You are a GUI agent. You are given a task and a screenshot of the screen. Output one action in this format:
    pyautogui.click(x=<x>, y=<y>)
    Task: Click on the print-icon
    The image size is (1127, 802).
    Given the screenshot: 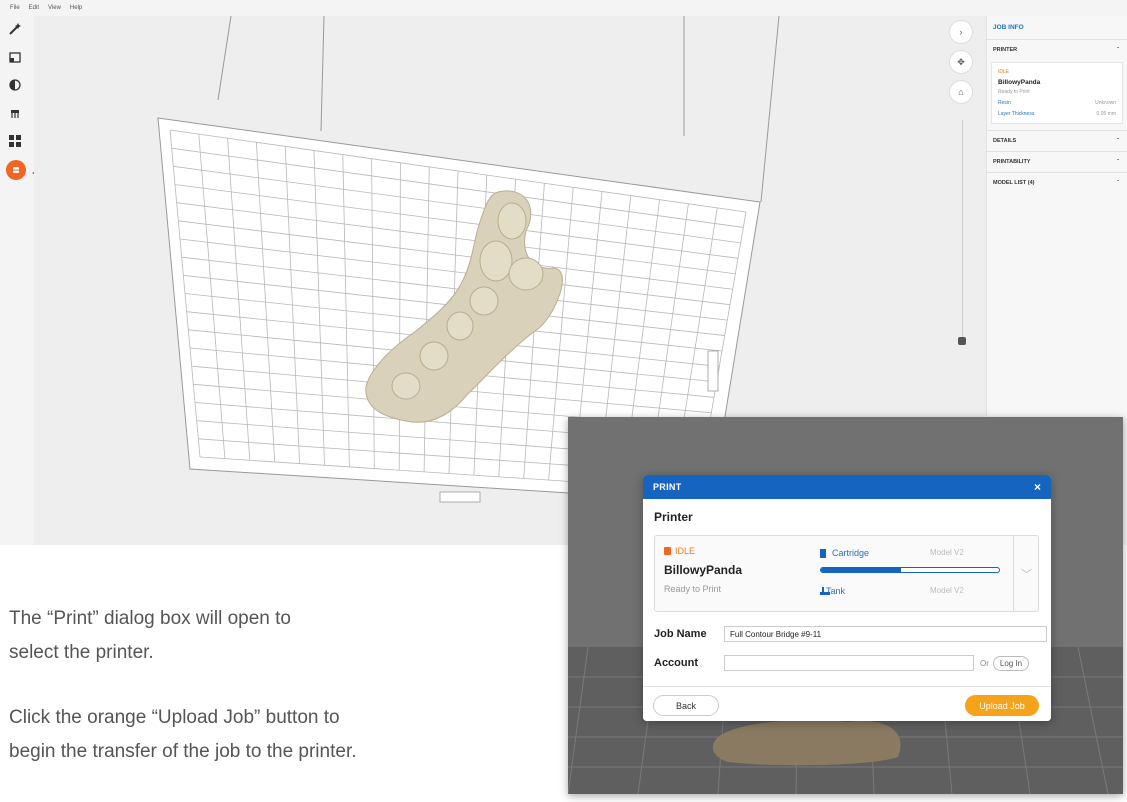 What is the action you would take?
    pyautogui.click(x=16, y=170)
    